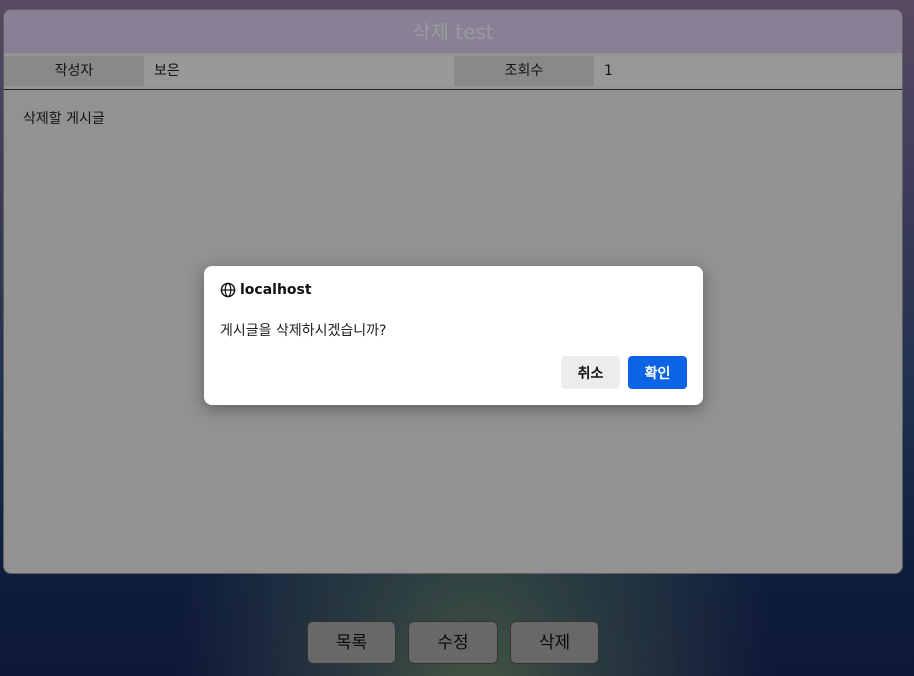 This screenshot has width=914, height=676. I want to click on dialog-header: localhost, so click(266, 290).